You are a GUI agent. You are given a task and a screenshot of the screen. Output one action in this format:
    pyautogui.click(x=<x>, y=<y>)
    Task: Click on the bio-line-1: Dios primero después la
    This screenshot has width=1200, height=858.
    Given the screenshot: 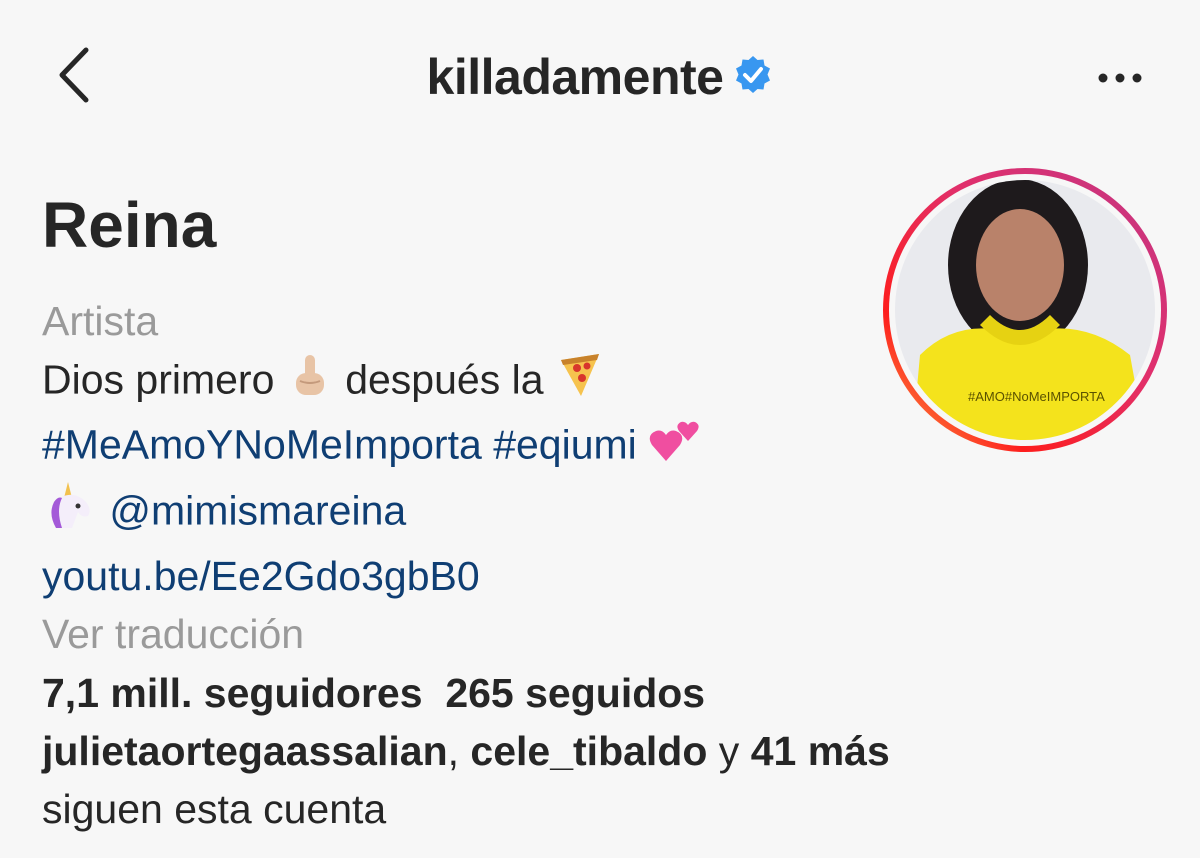 What is the action you would take?
    pyautogui.click(x=452, y=382)
    